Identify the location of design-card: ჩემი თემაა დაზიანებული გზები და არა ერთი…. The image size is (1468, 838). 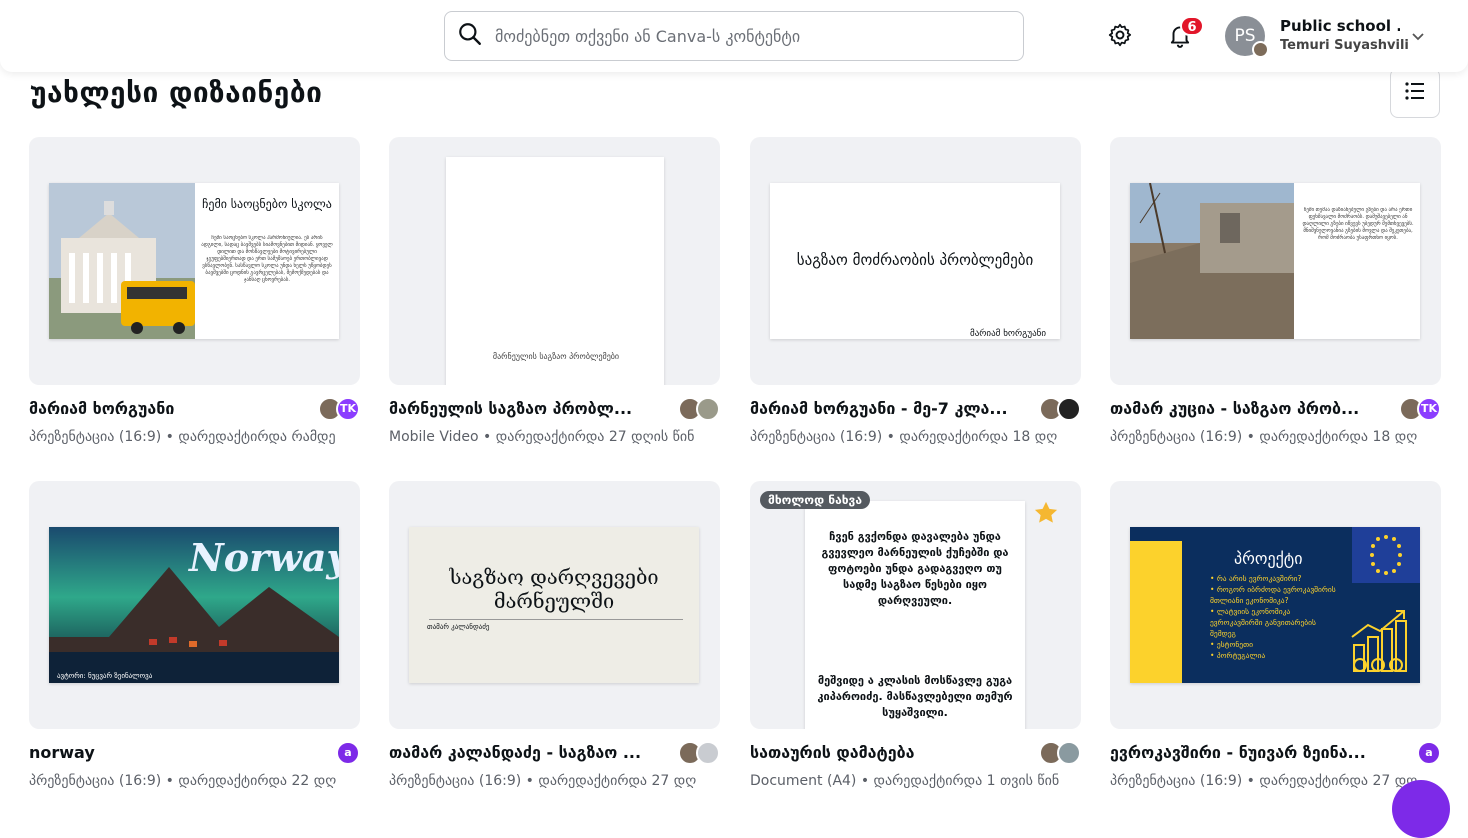
(1275, 291).